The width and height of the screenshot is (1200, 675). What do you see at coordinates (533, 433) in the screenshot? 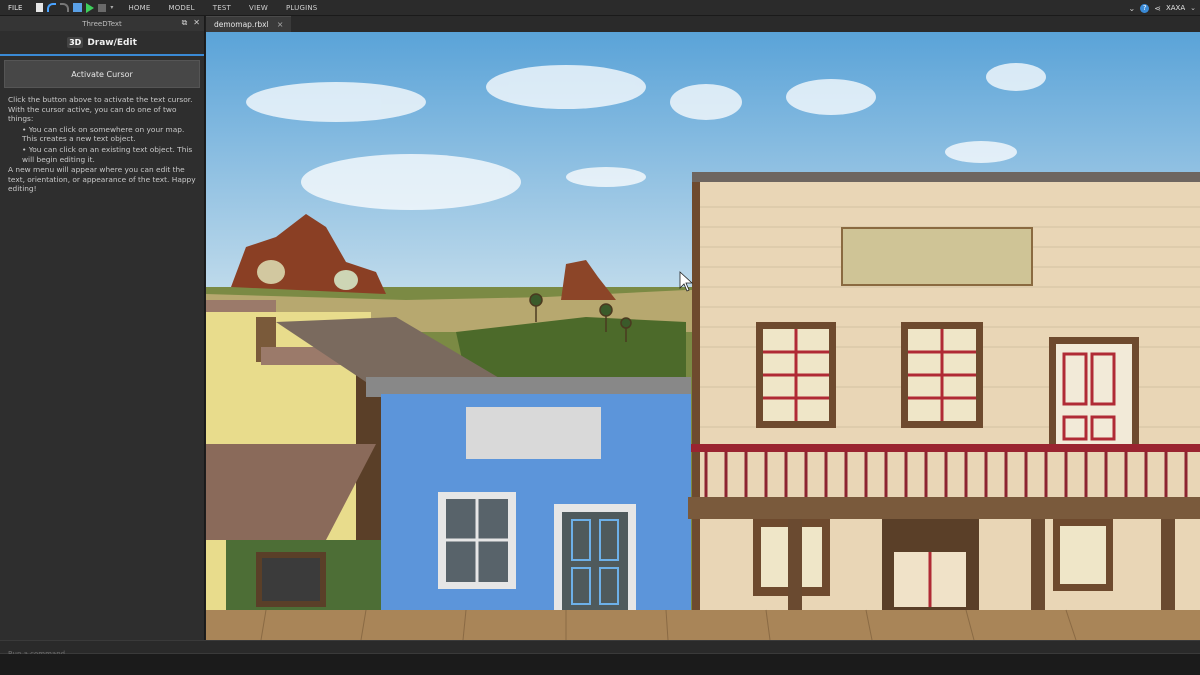
I see `blue-sign-board` at bounding box center [533, 433].